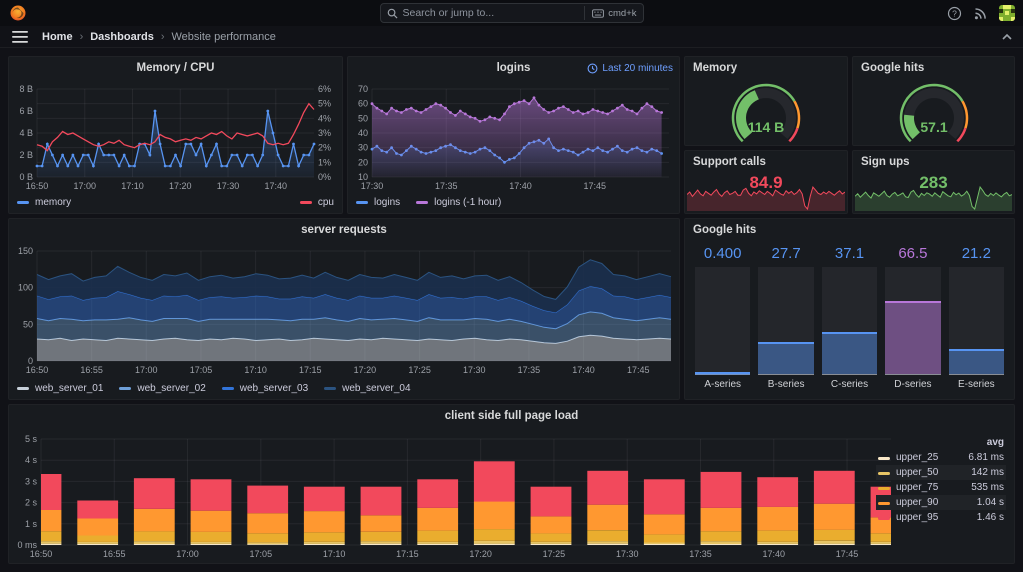  What do you see at coordinates (766, 127) in the screenshot?
I see `gauge-value: 114 B` at bounding box center [766, 127].